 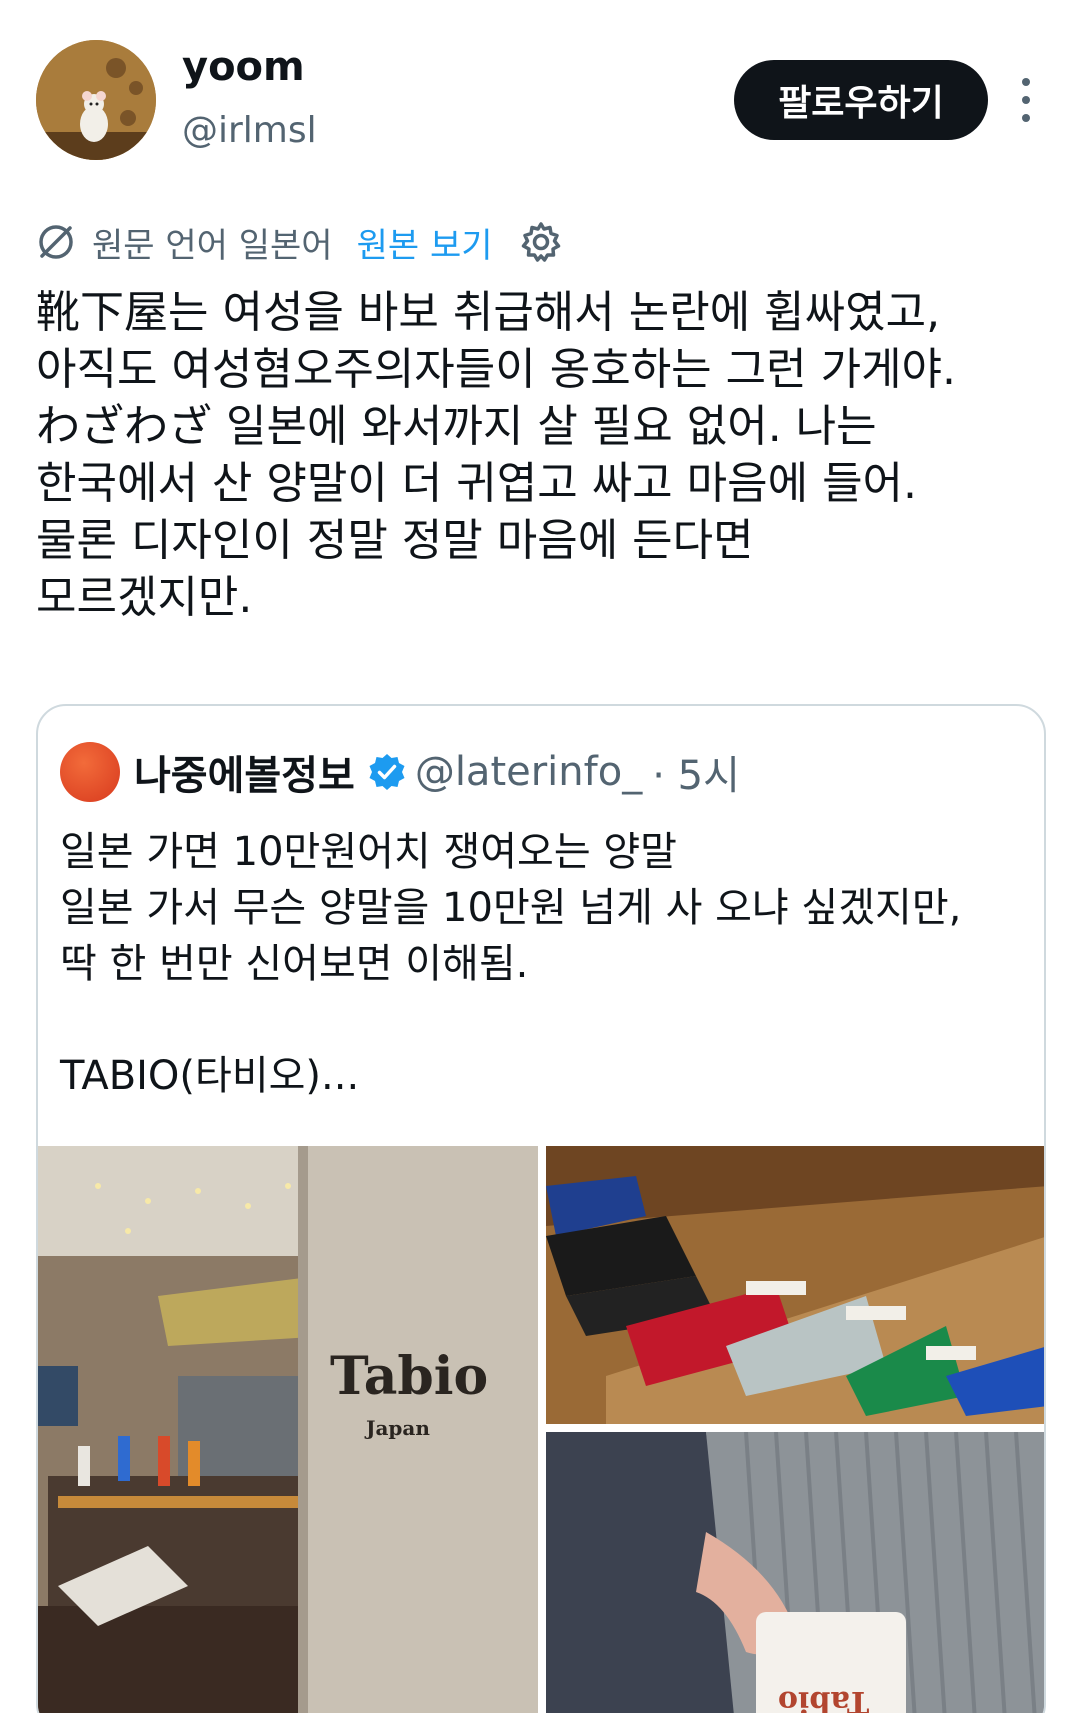 What do you see at coordinates (212, 245) in the screenshot?
I see `source-language-note: 원문 언어 일본어` at bounding box center [212, 245].